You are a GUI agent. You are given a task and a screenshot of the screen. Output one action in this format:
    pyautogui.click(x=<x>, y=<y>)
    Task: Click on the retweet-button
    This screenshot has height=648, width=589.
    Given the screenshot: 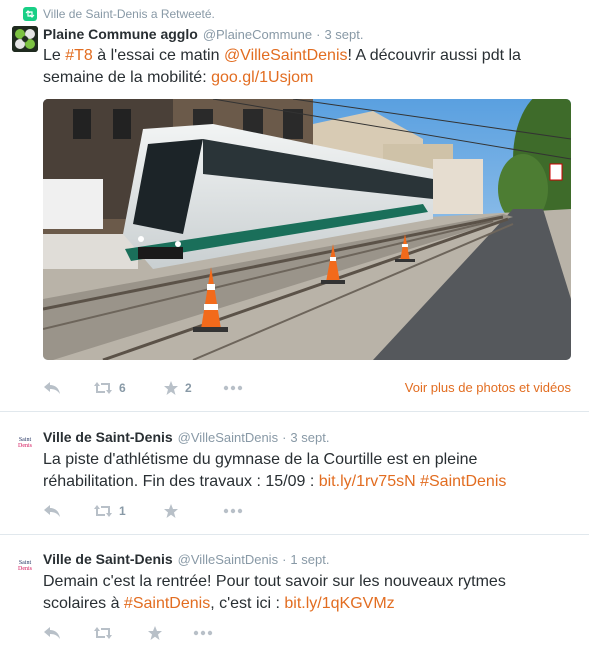 What is the action you would take?
    pyautogui.click(x=120, y=633)
    